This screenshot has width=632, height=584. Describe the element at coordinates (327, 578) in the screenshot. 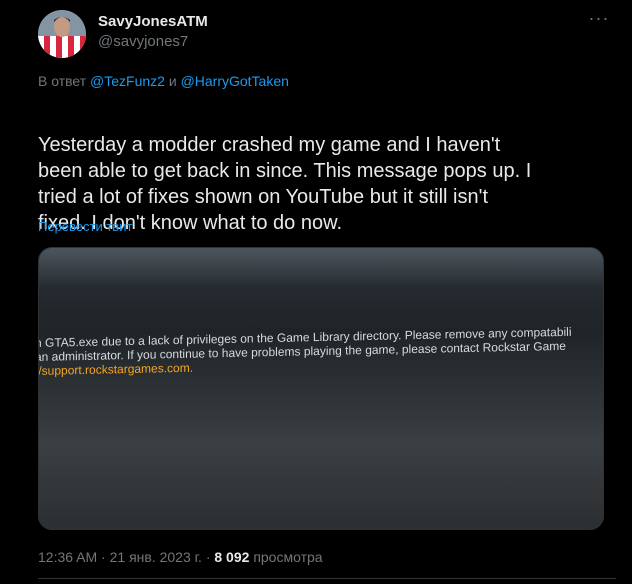

I see `divider` at that location.